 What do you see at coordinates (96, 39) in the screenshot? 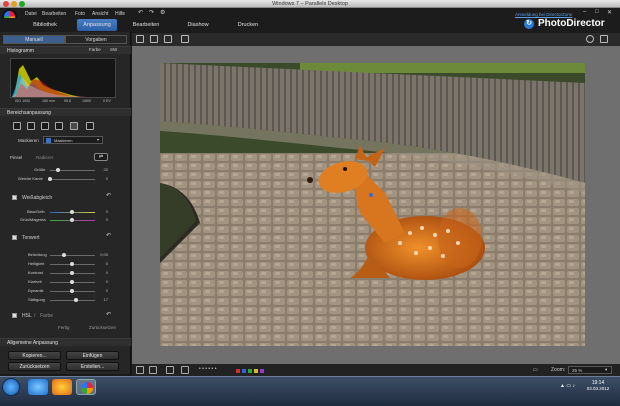
I see `panel-tab-presets: Vorgaben` at bounding box center [96, 39].